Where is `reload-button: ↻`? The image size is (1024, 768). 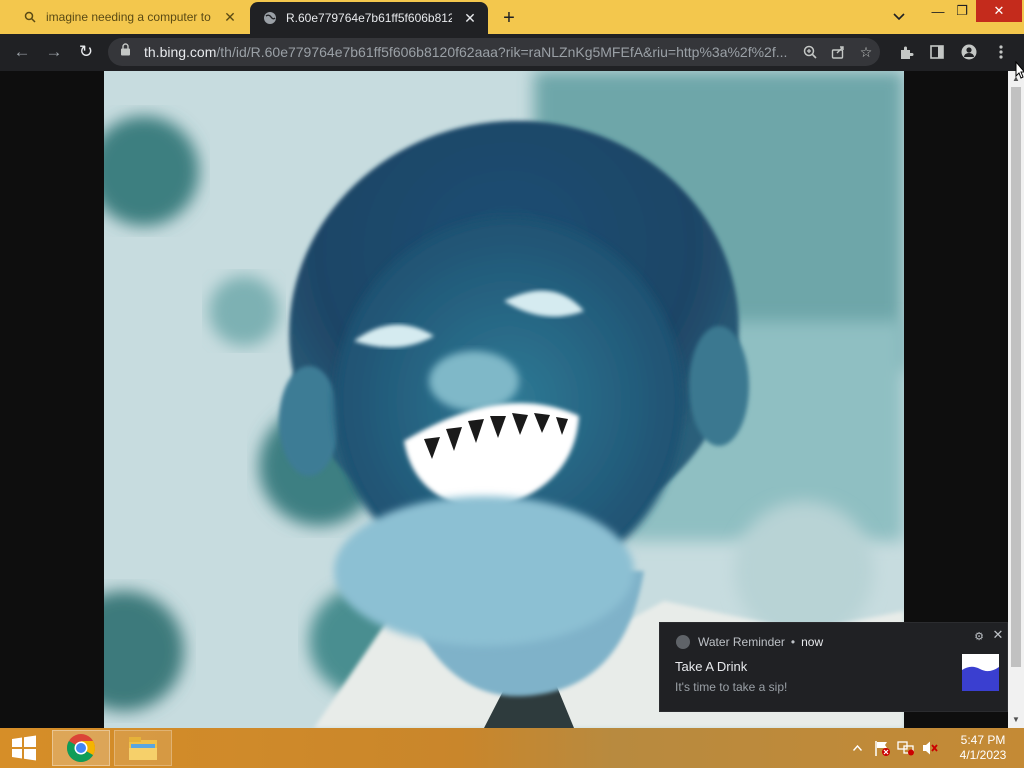 reload-button: ↻ is located at coordinates (86, 52).